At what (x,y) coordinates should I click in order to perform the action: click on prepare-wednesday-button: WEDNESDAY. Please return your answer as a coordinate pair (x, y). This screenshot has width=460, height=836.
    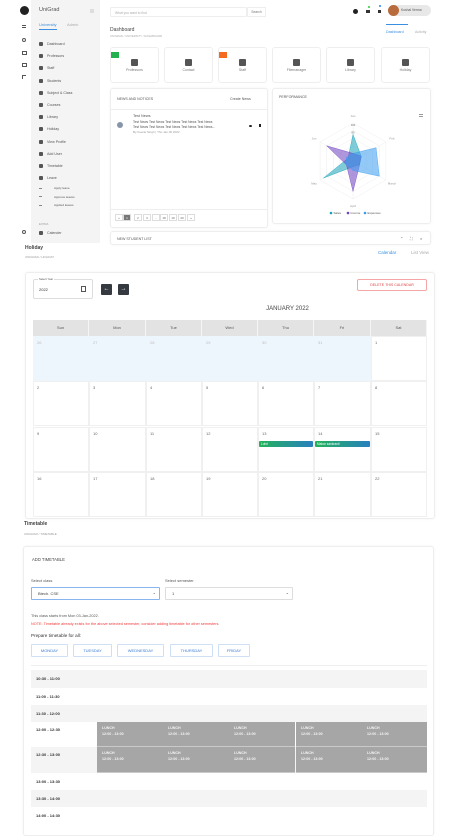
    Looking at the image, I should click on (140, 650).